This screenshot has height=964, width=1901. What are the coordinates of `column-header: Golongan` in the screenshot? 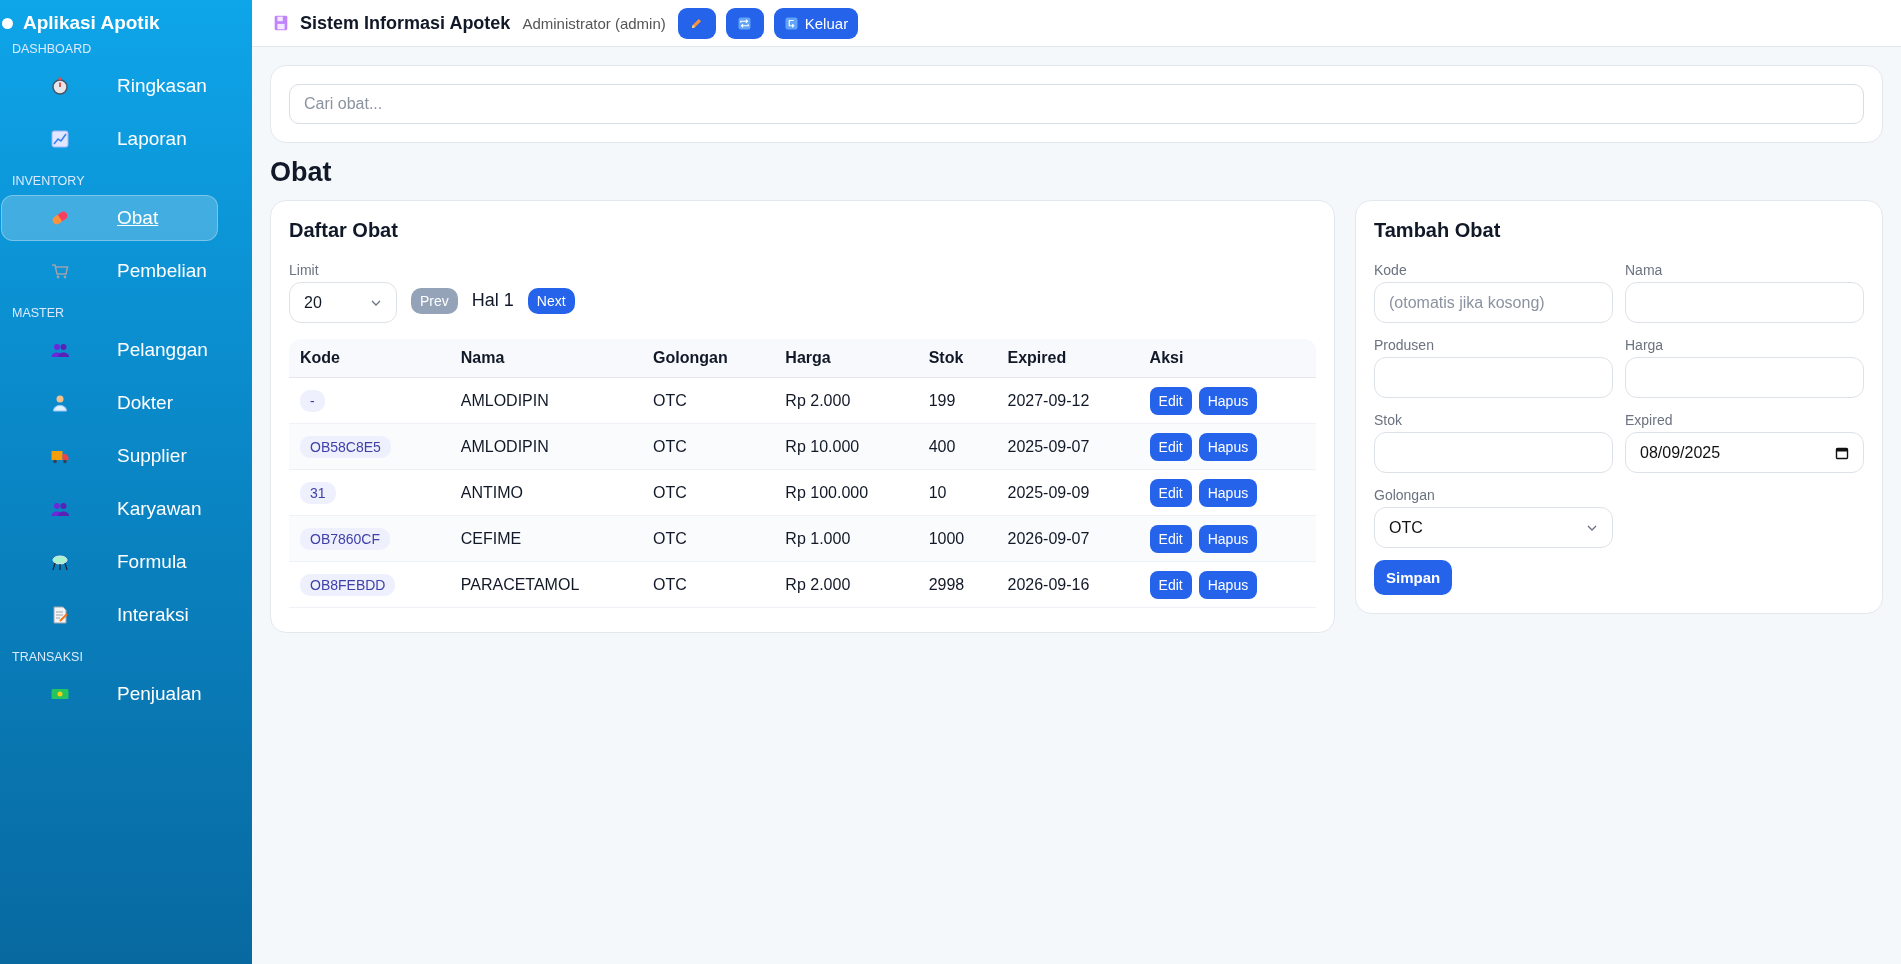 It's located at (708, 358).